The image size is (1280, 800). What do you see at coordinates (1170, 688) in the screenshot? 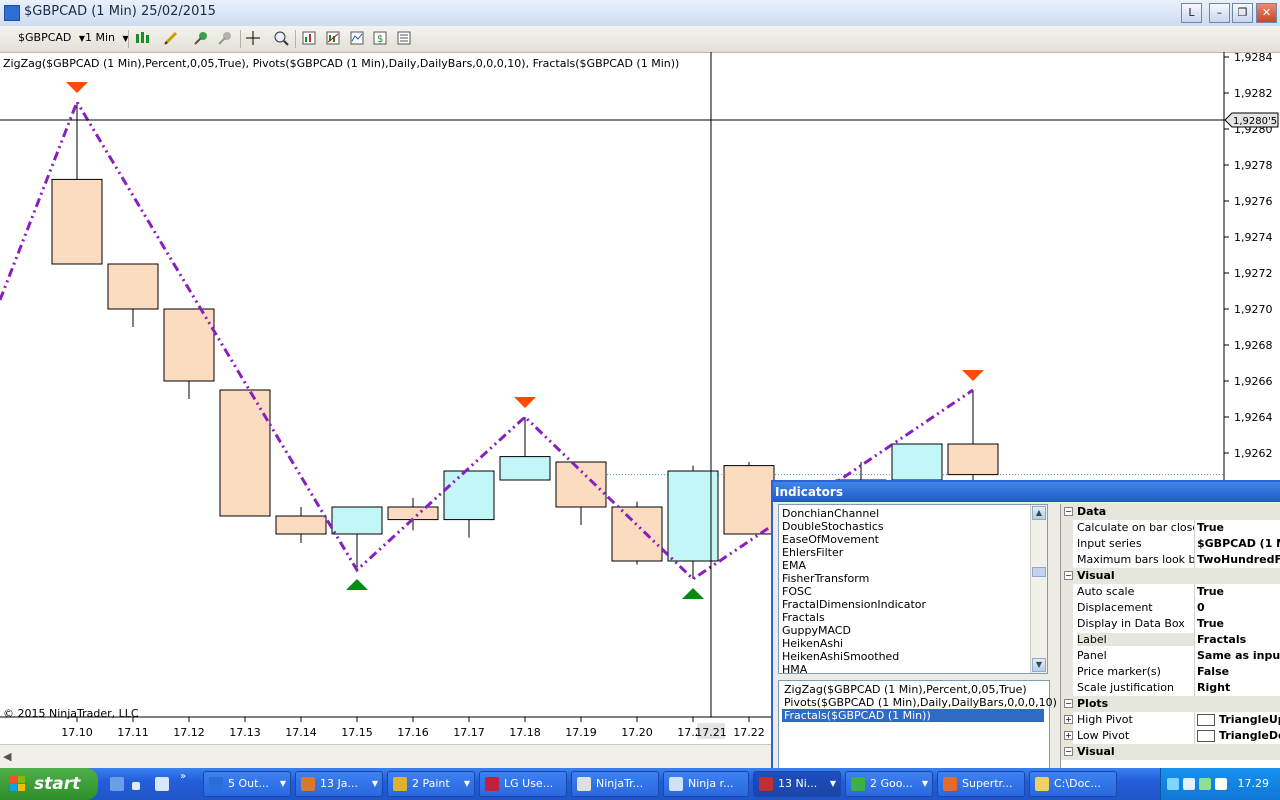
I see `property-row: Scale justification Right` at bounding box center [1170, 688].